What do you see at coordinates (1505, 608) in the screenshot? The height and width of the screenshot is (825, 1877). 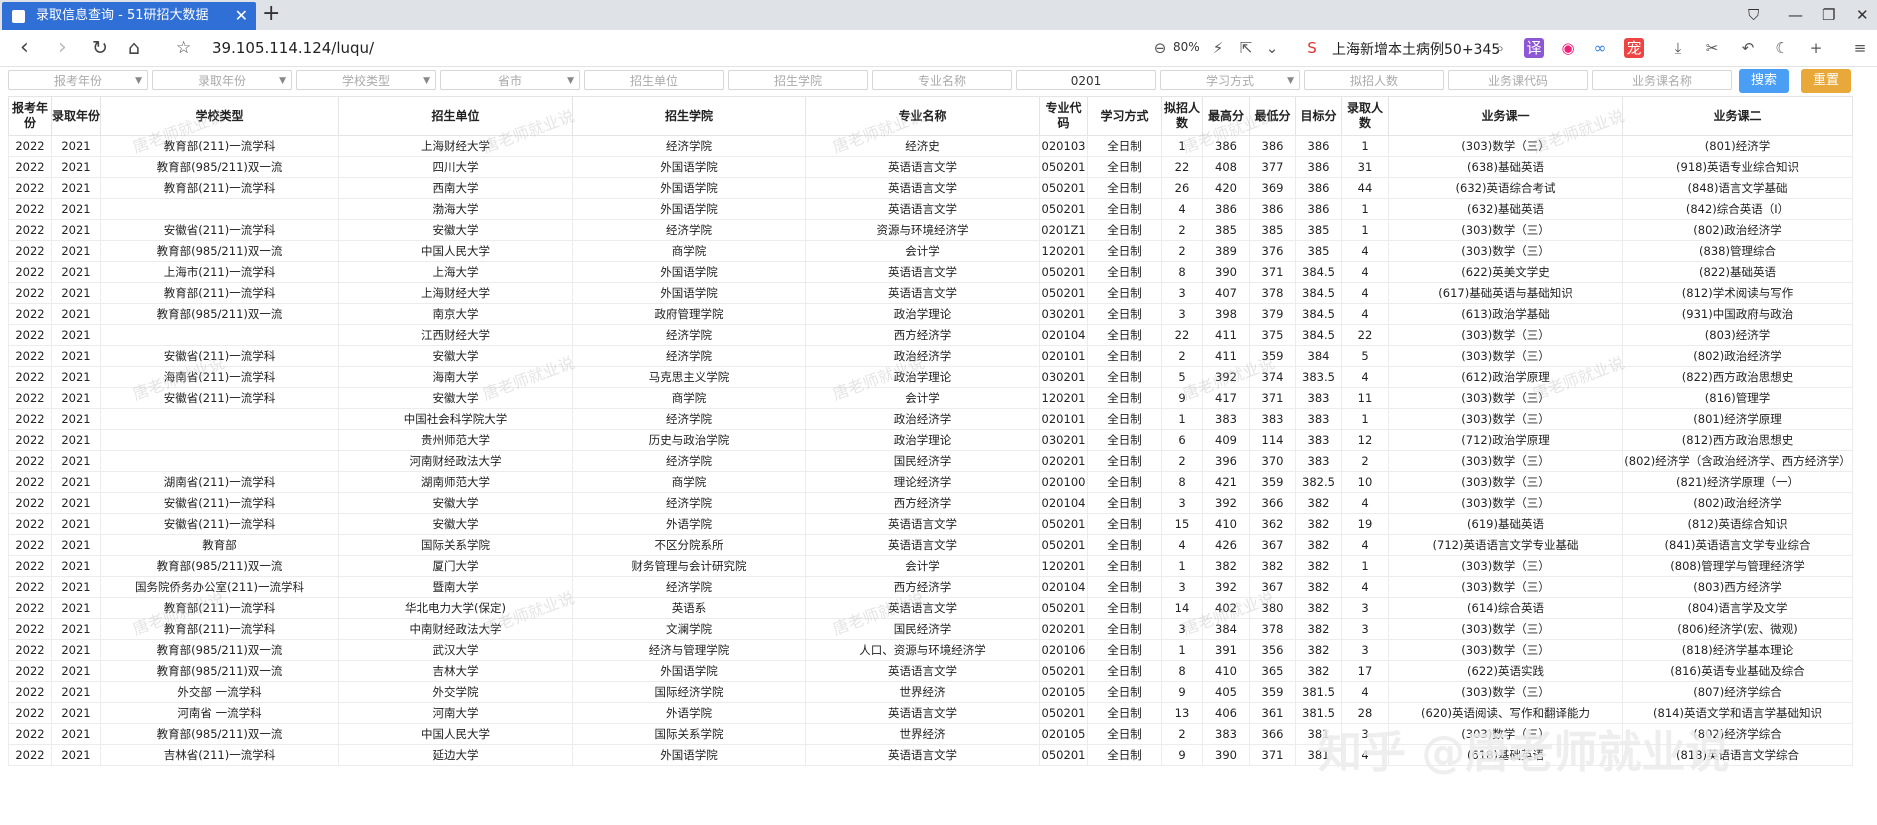 I see `table-cell: (614)综合英语` at bounding box center [1505, 608].